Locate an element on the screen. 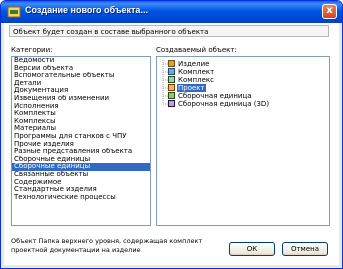 Image resolution: width=343 pixels, height=269 pixels. category-item: Программы для станков с ЧПУ is located at coordinates (81, 137).